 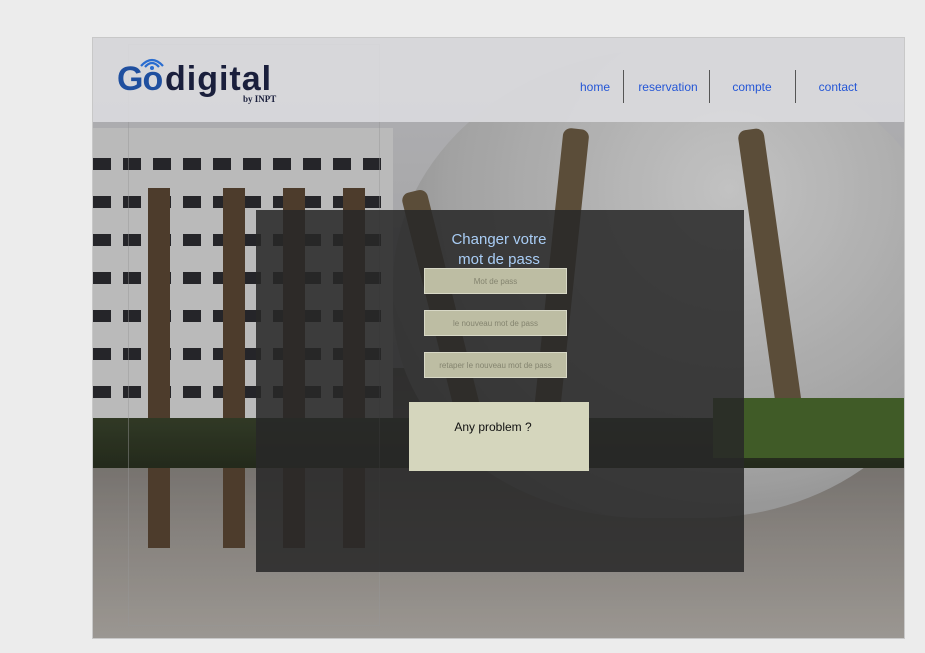 I want to click on logo-by-text: by INPT, so click(x=260, y=99).